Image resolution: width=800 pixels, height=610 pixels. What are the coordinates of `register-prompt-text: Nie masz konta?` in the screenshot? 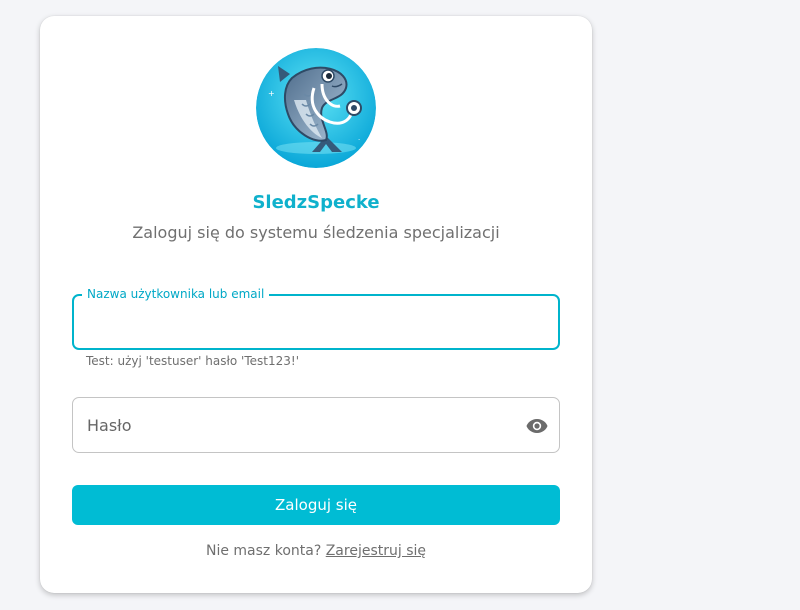 It's located at (263, 551).